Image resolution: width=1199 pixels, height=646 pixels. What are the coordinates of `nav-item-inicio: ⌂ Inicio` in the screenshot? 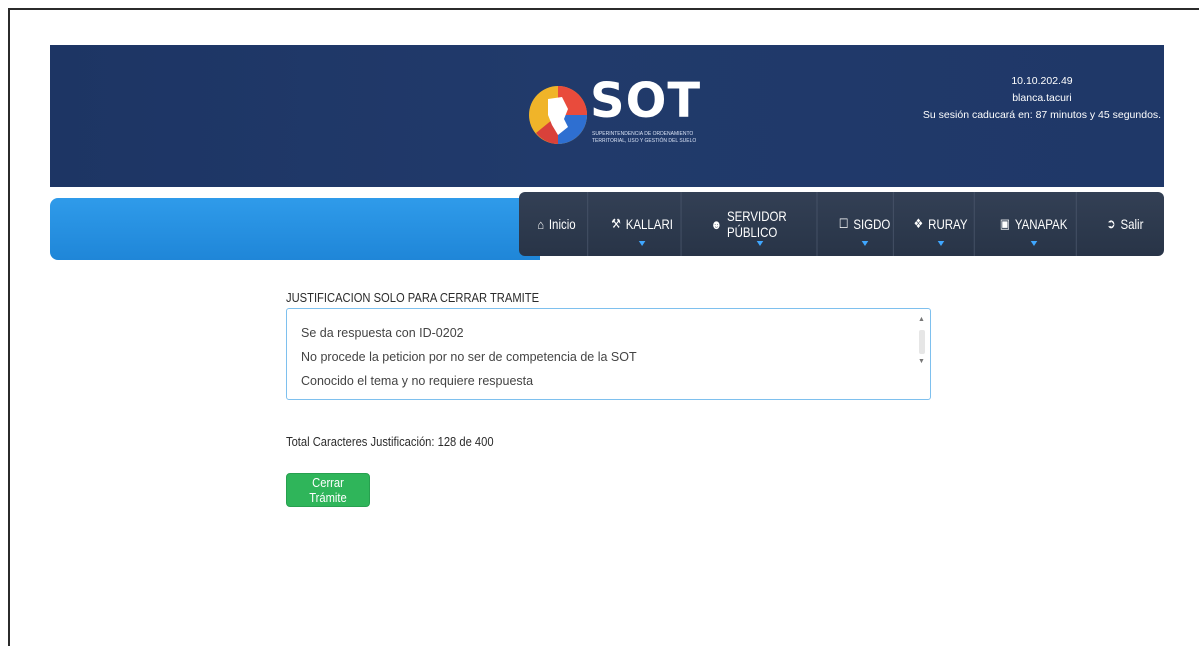 It's located at (557, 224).